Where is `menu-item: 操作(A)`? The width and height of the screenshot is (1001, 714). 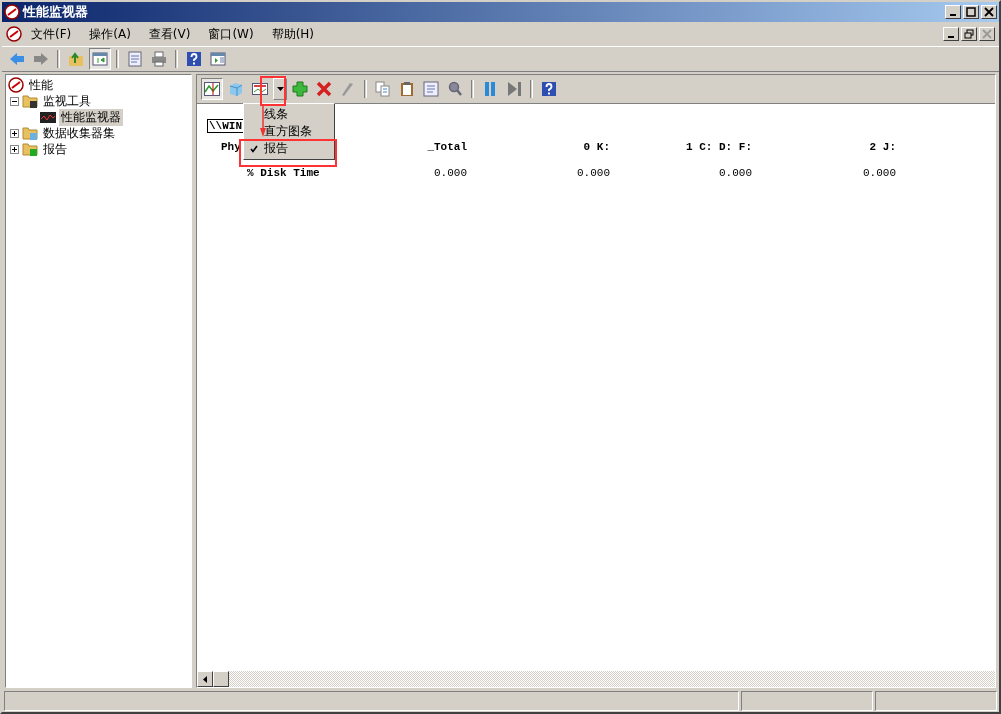 menu-item: 操作(A) is located at coordinates (110, 34).